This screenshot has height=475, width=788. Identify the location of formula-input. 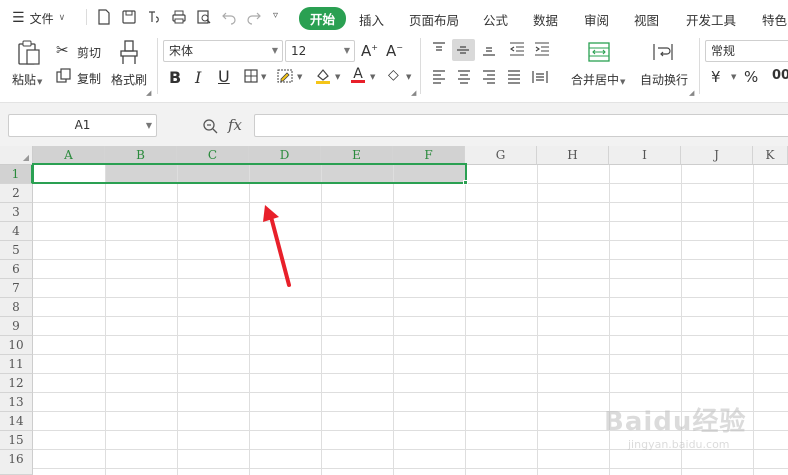
(521, 125).